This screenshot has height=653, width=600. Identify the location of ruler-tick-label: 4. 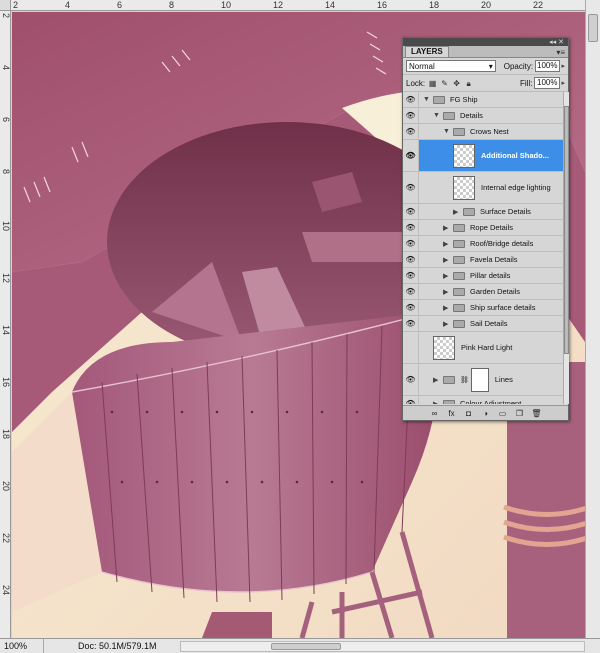
(6, 68).